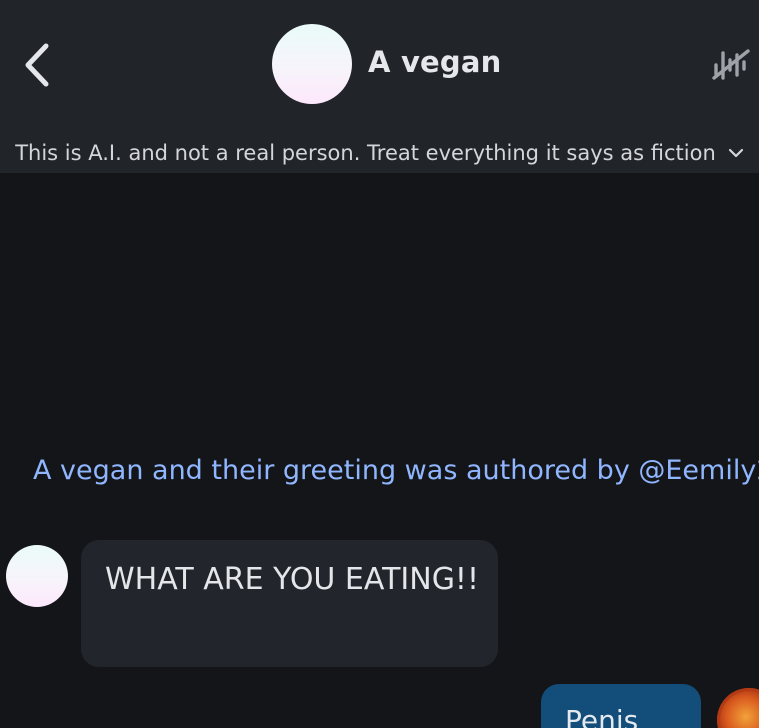 This screenshot has height=728, width=759. I want to click on bot-message-text: WHAT ARE YOU EATING!!, so click(292, 579).